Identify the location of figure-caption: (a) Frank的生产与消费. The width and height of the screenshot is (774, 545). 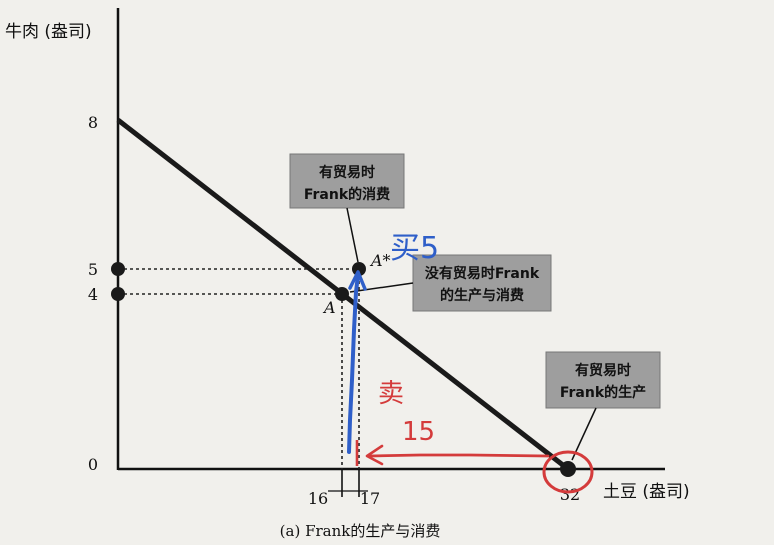
(360, 531).